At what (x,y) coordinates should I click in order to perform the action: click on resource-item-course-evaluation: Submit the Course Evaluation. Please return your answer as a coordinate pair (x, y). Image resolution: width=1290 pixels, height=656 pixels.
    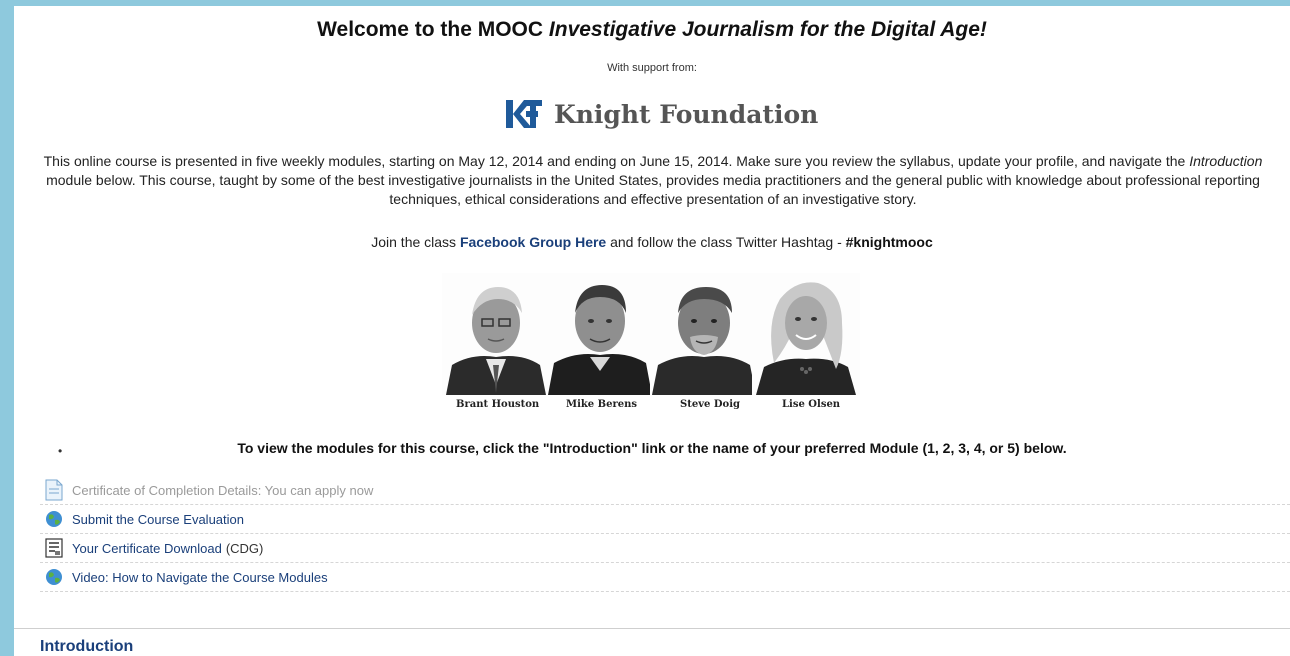
    Looking at the image, I should click on (665, 519).